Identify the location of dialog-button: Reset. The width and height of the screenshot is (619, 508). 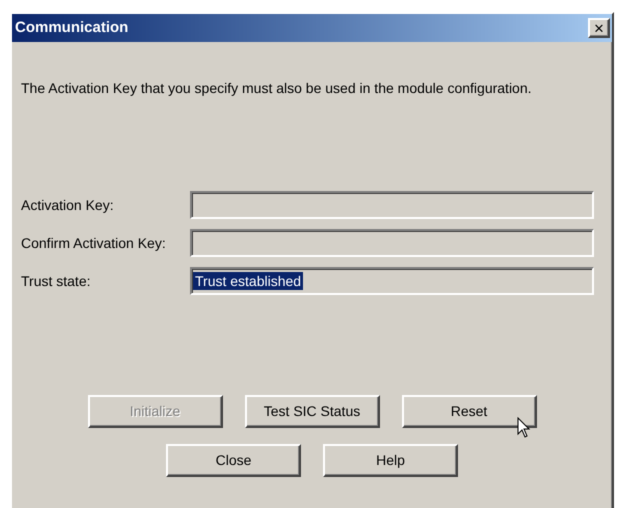
(469, 411).